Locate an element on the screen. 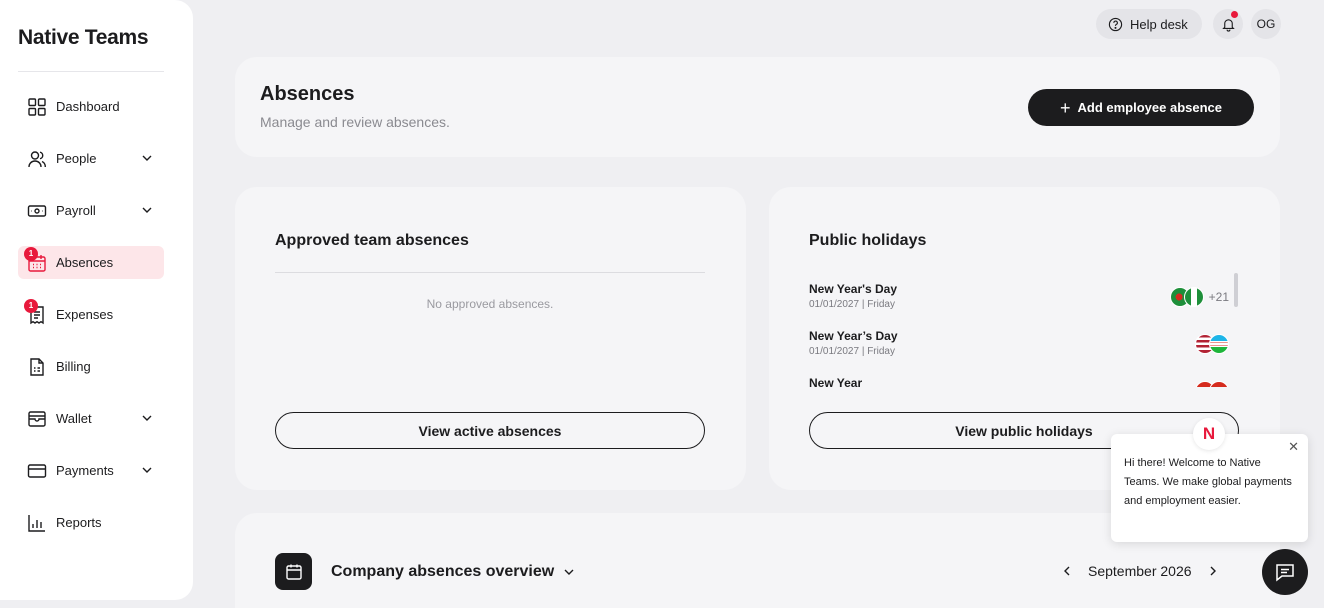 Image resolution: width=1324 pixels, height=608 pixels. sidebar-item-people: People is located at coordinates (91, 158).